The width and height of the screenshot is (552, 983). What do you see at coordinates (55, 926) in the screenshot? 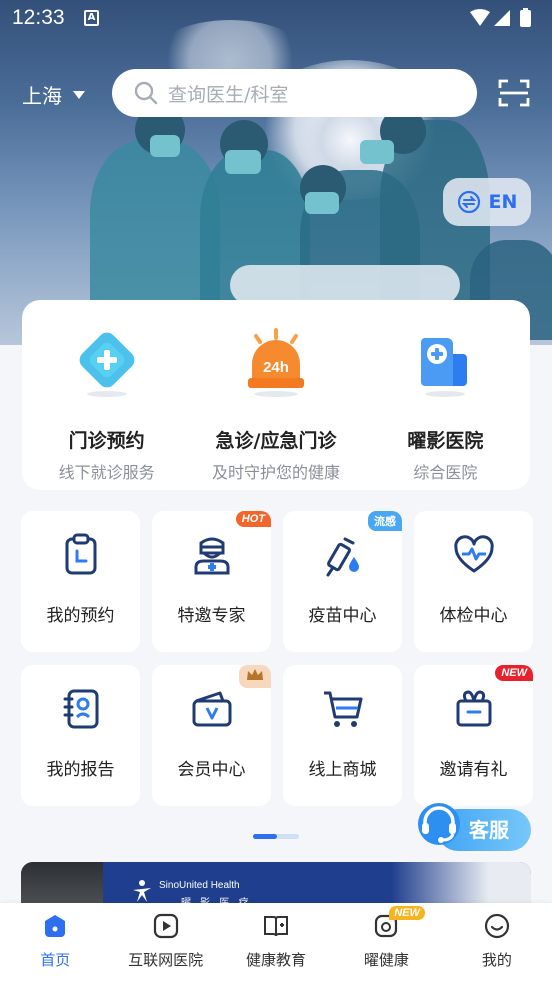
I see `home-icon` at bounding box center [55, 926].